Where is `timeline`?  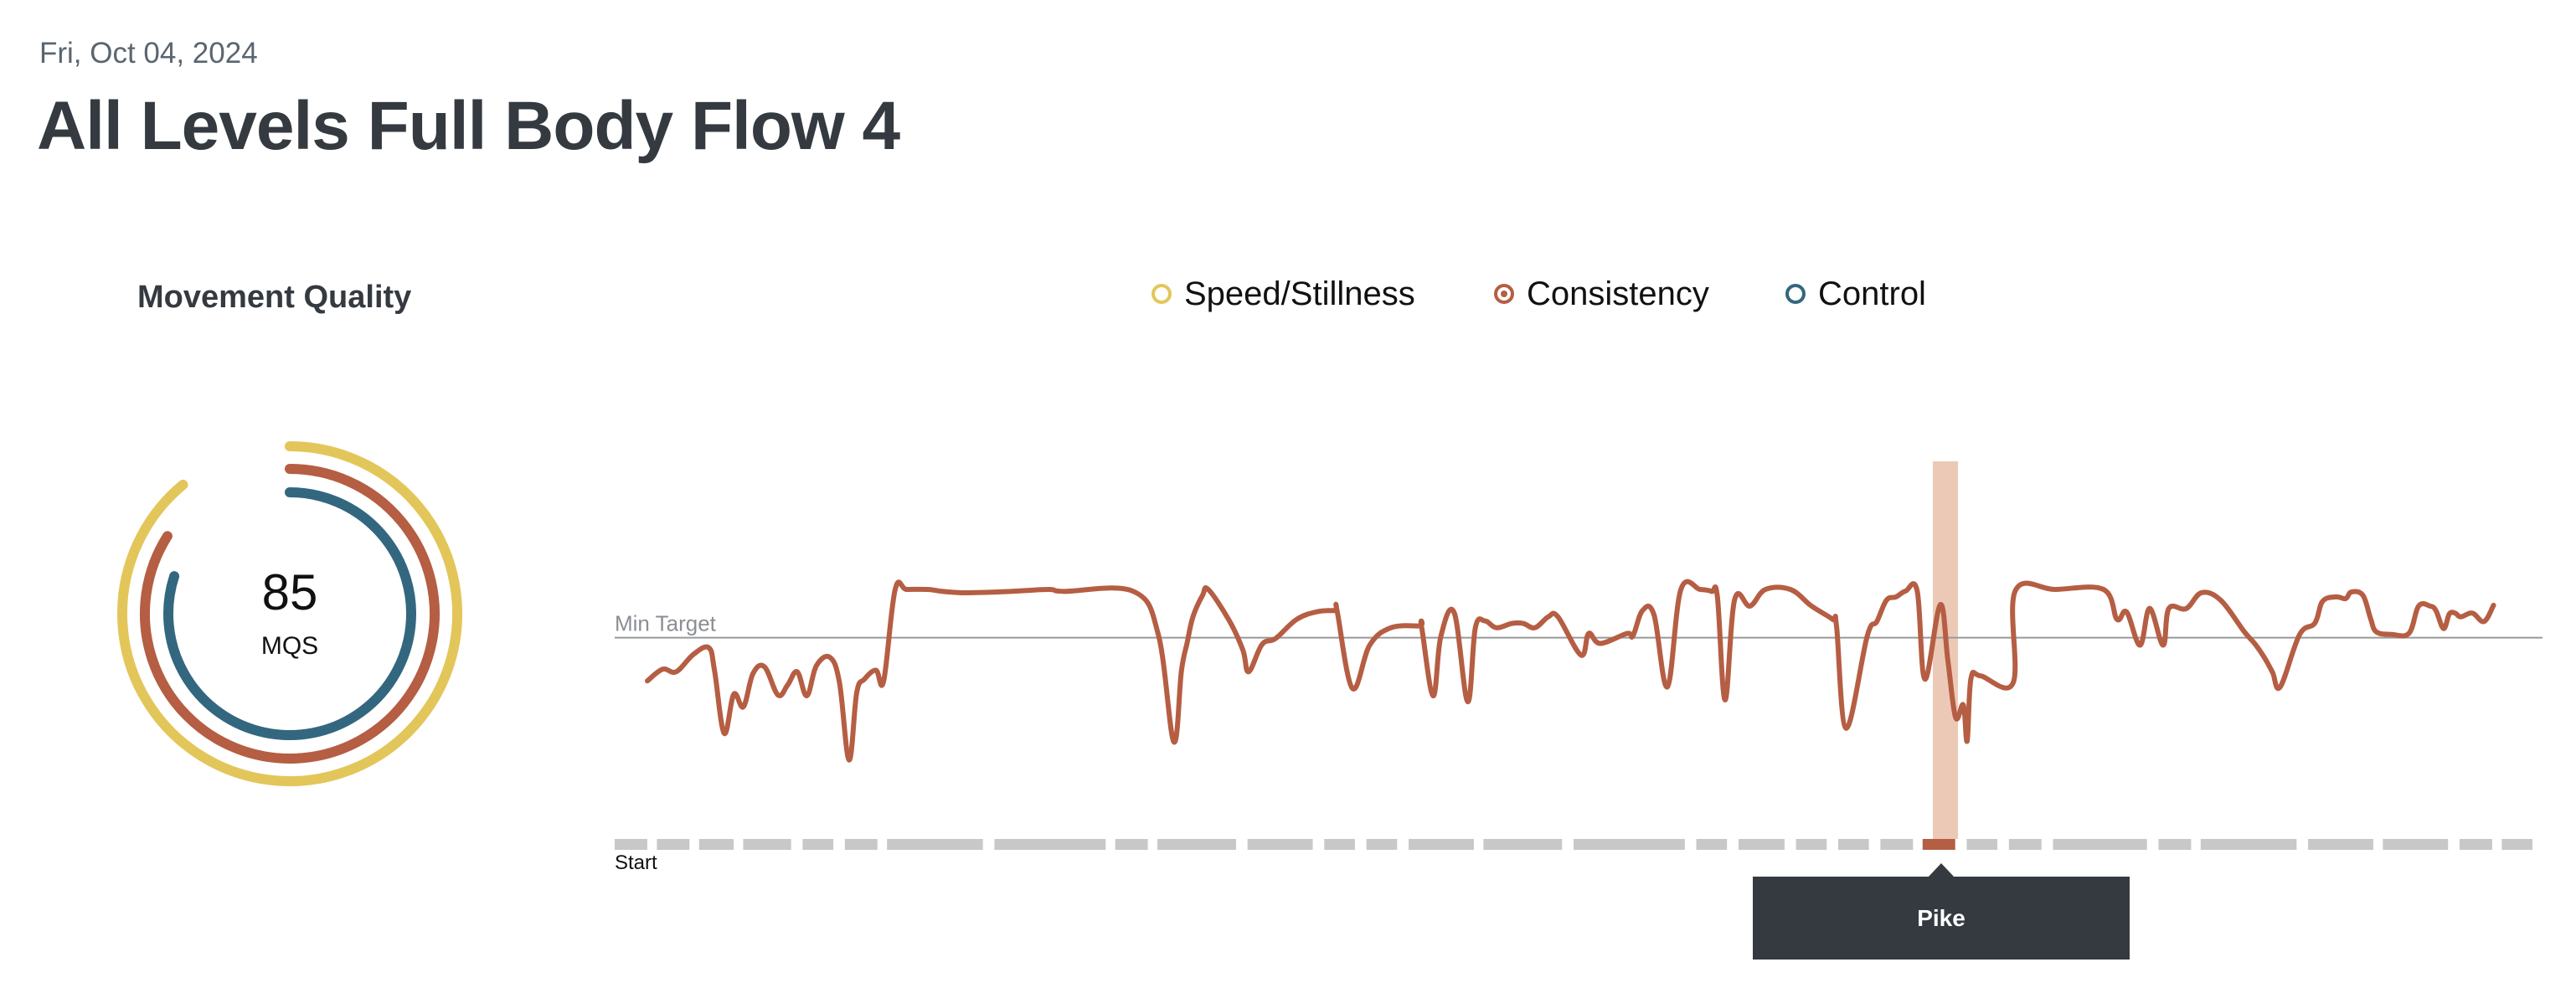 timeline is located at coordinates (1573, 844).